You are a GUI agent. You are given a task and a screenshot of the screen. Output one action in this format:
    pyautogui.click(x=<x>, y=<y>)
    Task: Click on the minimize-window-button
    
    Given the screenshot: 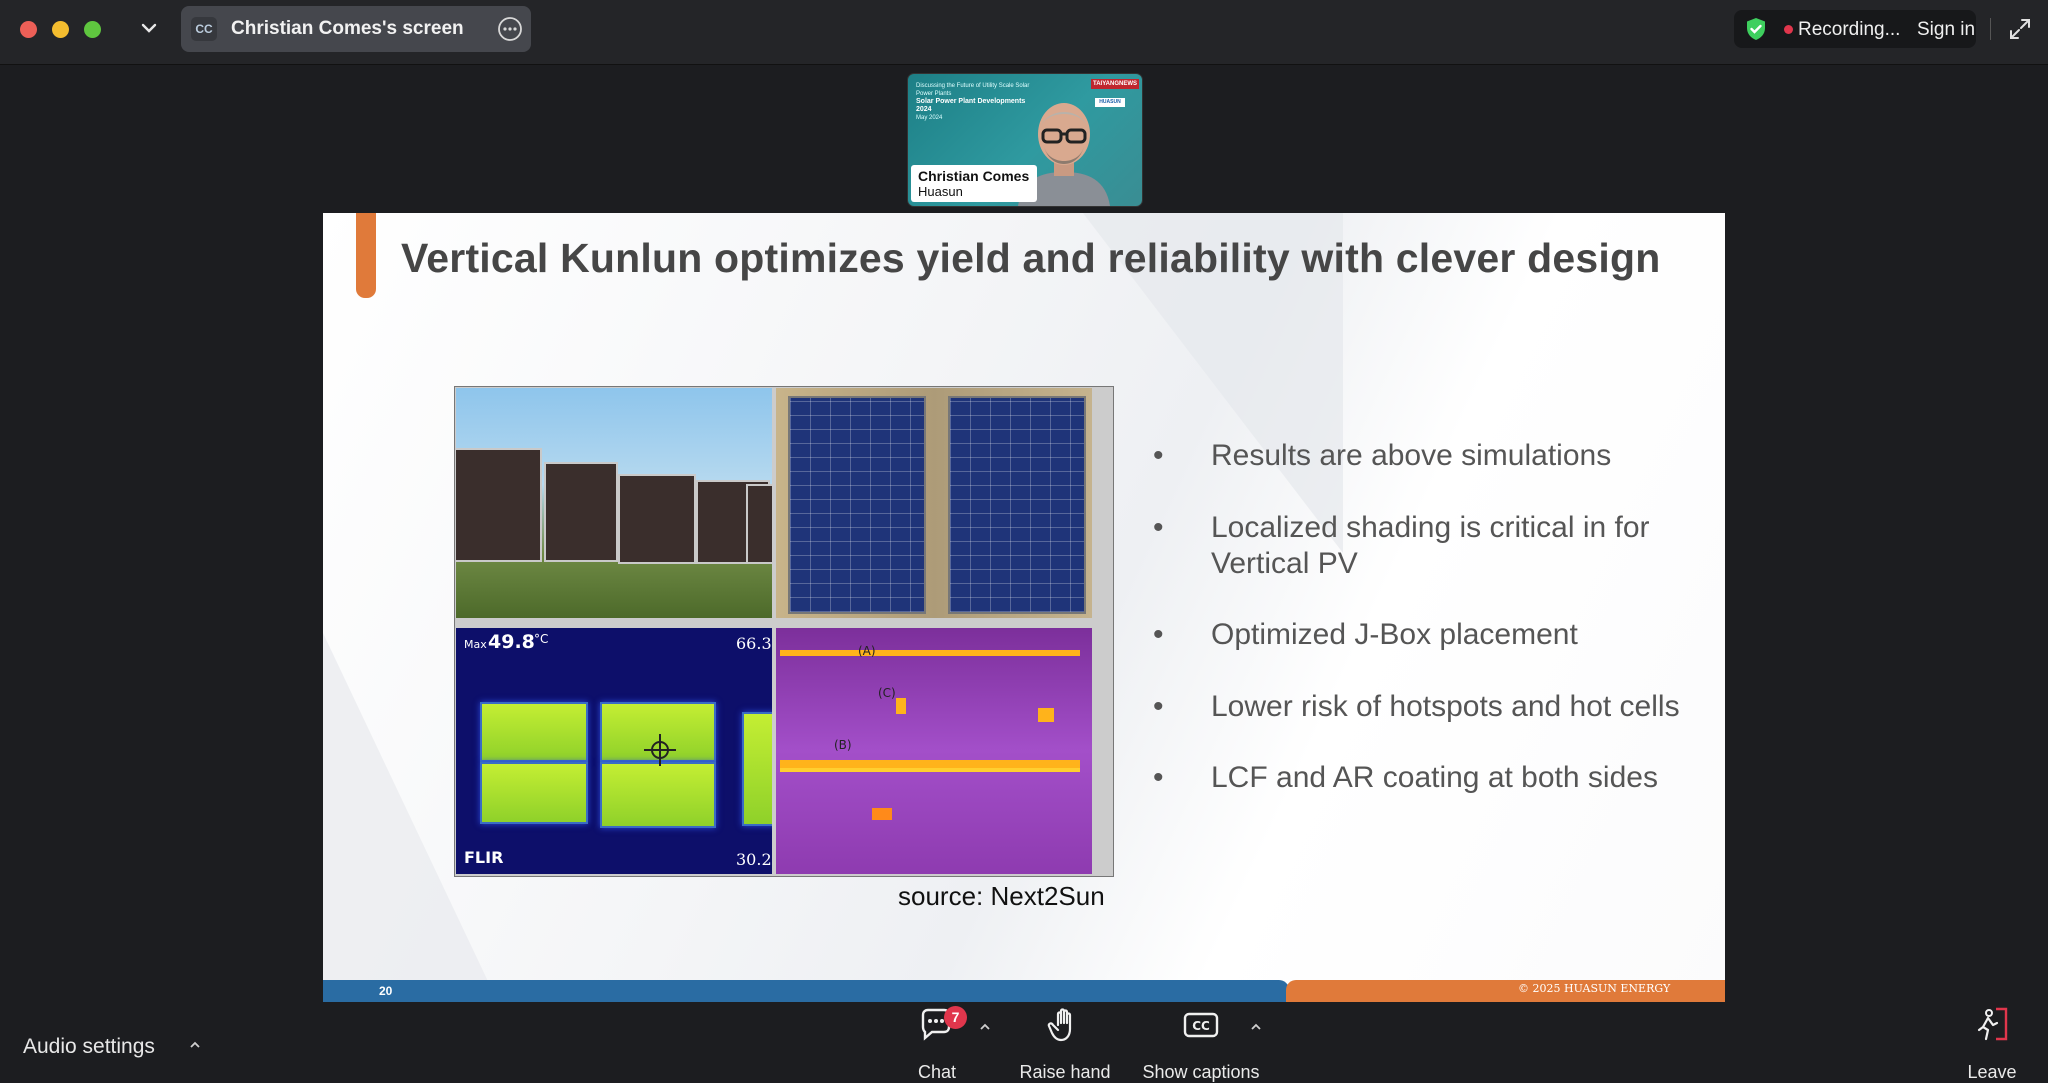 What is the action you would take?
    pyautogui.click(x=60, y=29)
    